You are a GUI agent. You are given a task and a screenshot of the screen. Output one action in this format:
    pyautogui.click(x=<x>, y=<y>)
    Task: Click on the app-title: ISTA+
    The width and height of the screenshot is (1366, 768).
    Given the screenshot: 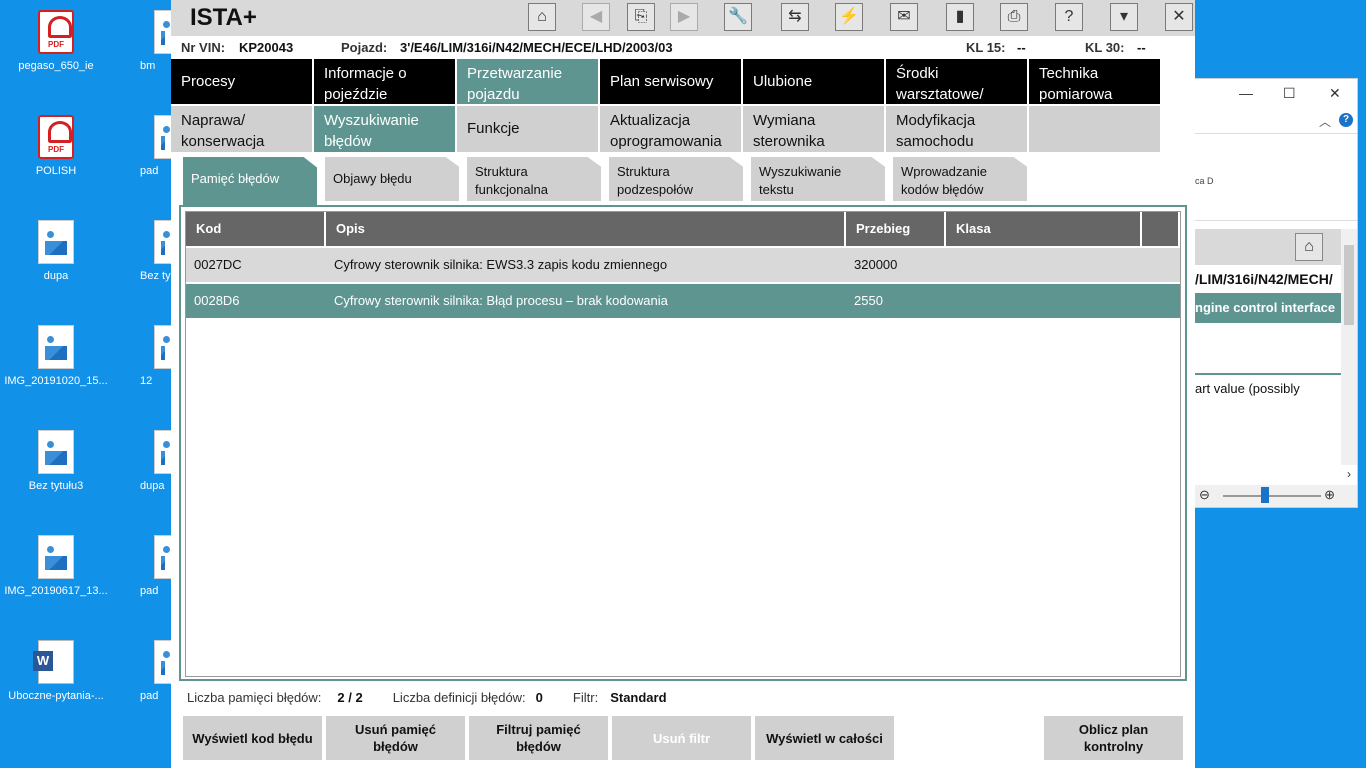 What is the action you would take?
    pyautogui.click(x=223, y=17)
    